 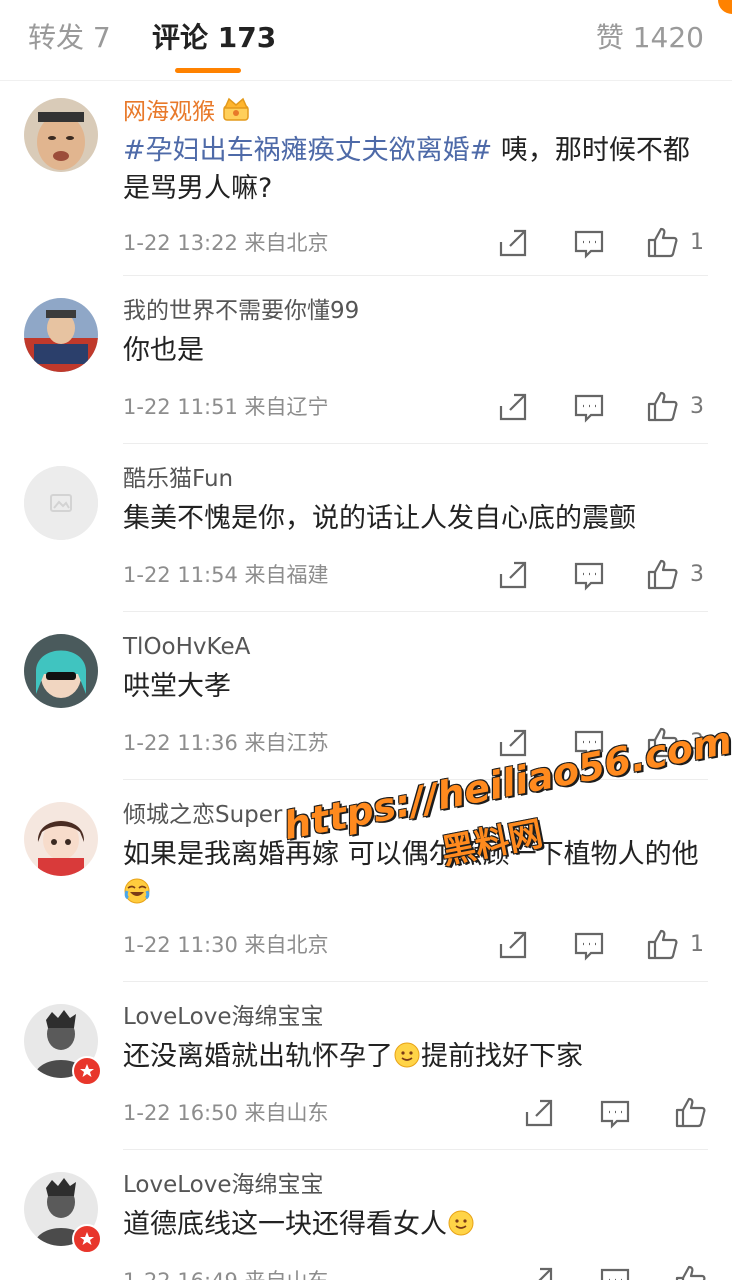 I want to click on corner-accent, so click(x=725, y=7).